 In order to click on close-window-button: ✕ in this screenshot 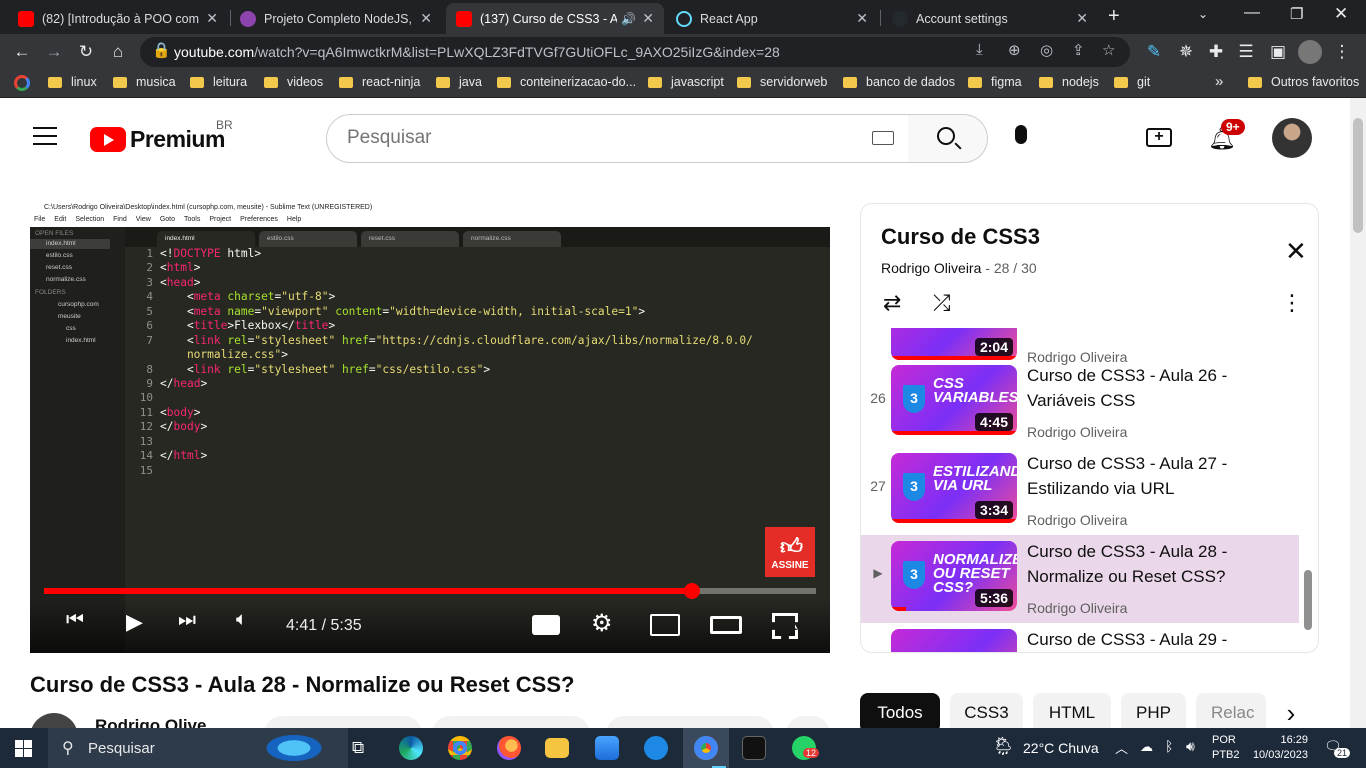, I will do `click(1341, 14)`.